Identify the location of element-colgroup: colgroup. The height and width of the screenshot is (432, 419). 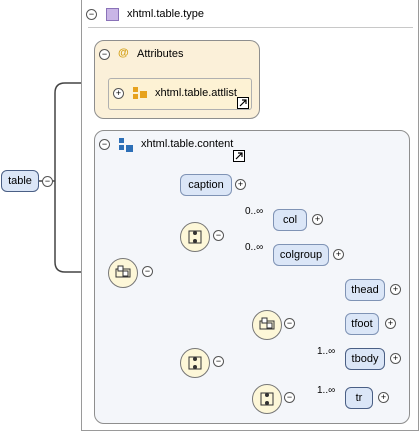
(301, 255).